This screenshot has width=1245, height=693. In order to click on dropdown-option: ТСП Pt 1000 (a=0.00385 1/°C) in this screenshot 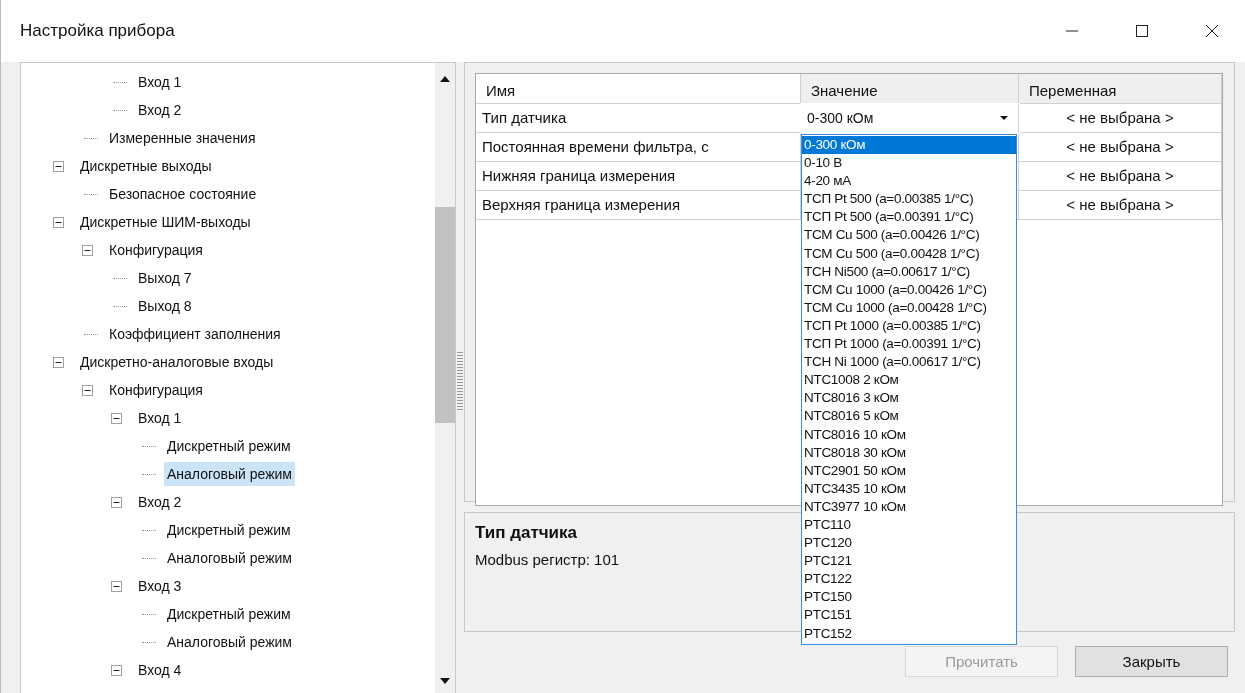, I will do `click(909, 326)`.